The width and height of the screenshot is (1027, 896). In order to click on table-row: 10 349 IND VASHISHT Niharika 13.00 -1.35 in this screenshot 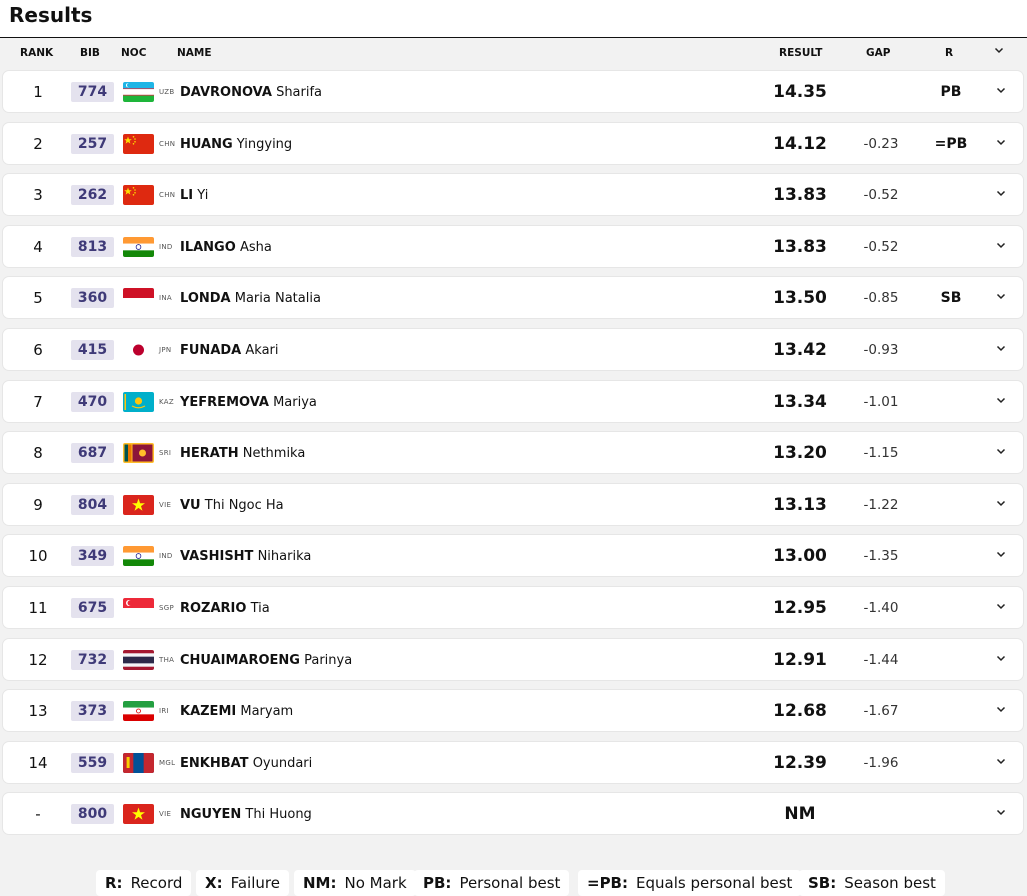, I will do `click(513, 556)`.